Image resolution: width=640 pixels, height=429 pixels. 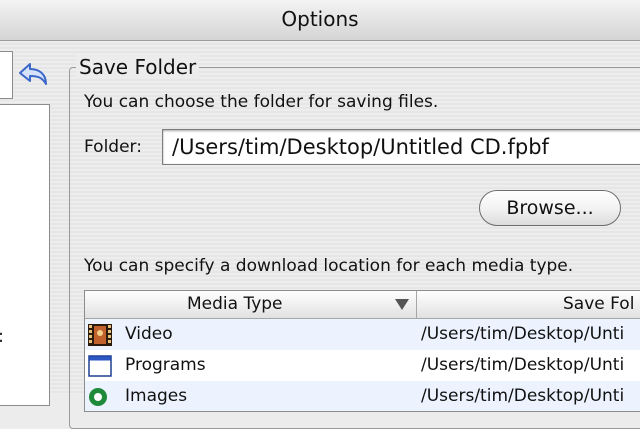 I want to click on column-header-save-folder: Save Fol, so click(x=598, y=304).